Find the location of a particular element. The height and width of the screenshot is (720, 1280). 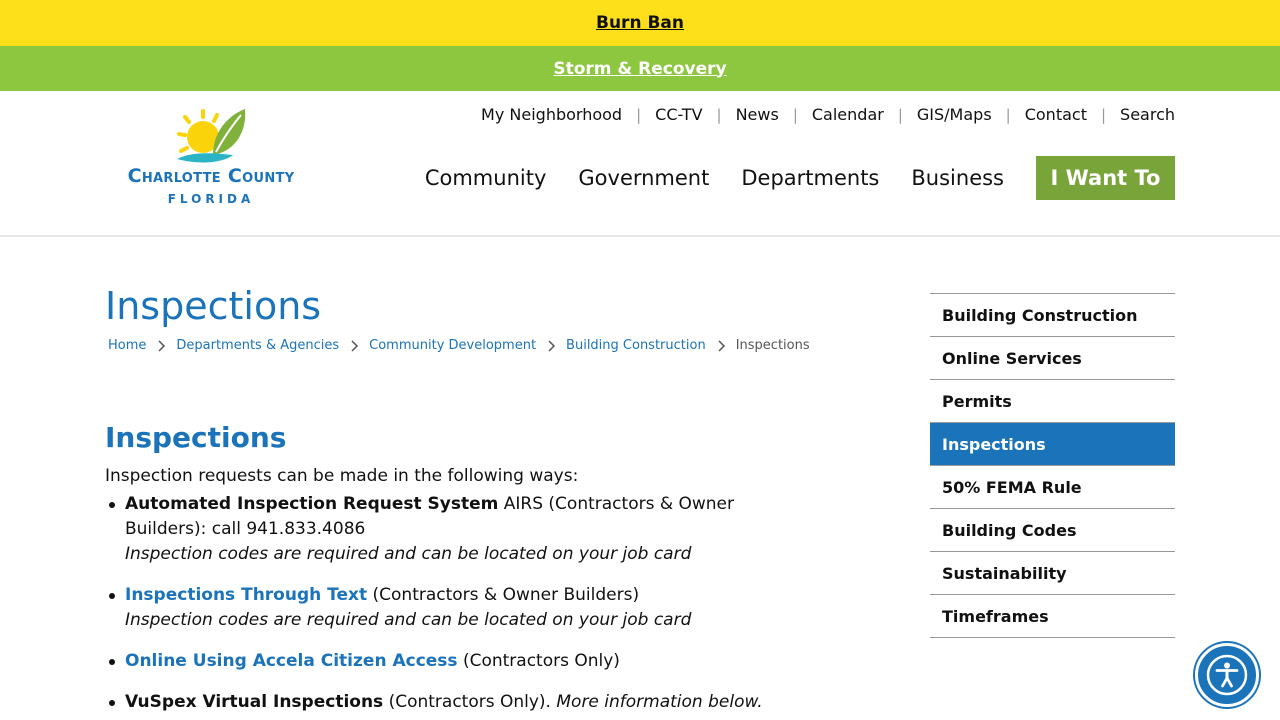

main-nav-community: Community is located at coordinates (486, 178).